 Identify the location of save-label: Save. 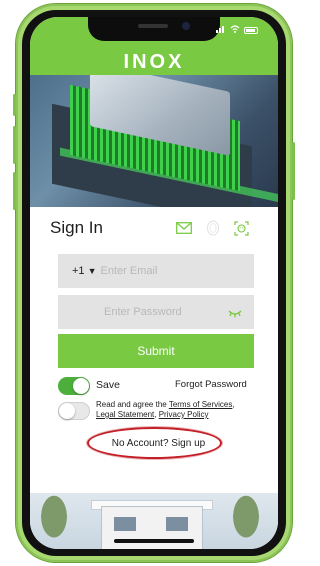
(108, 385).